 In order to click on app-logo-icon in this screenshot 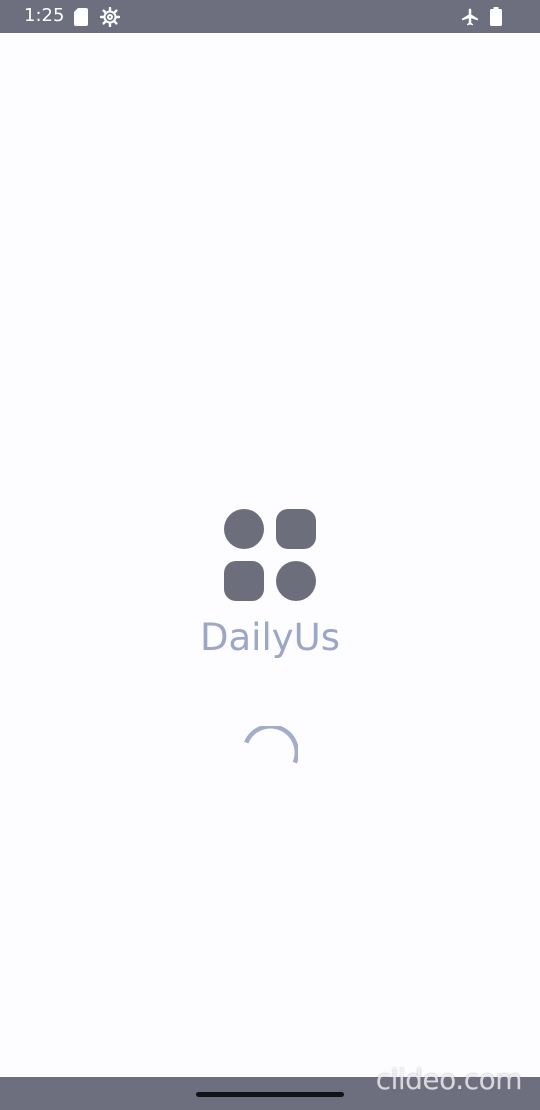, I will do `click(270, 555)`.